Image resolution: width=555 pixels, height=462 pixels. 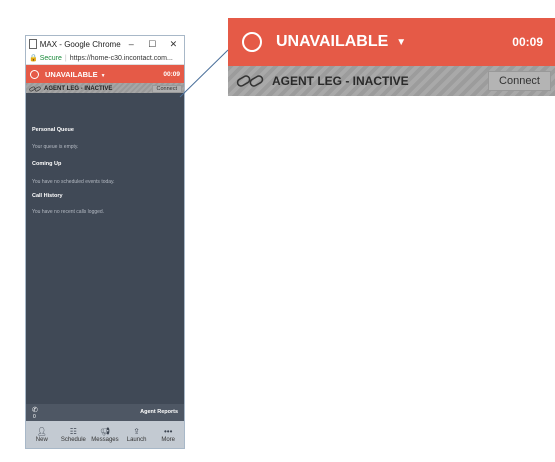 I want to click on zoomed-agent-leg-bar: AGENT LEG - INACTIVE Connect, so click(x=391, y=81).